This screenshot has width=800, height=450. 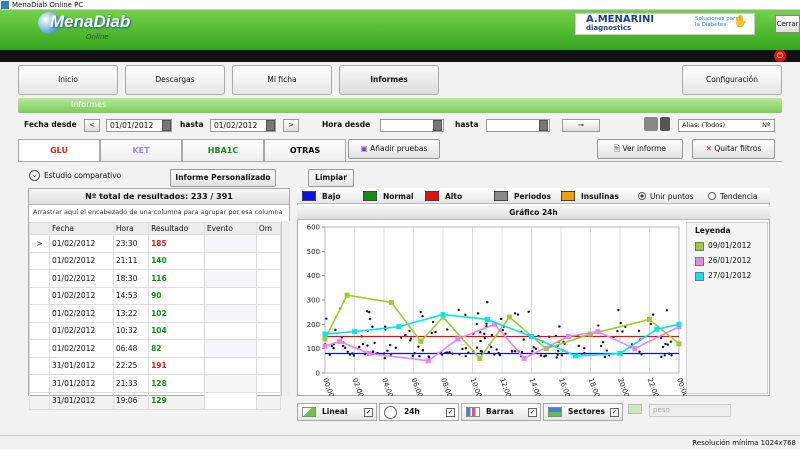 I want to click on column-header-fecha: Fecha, so click(x=81, y=228).